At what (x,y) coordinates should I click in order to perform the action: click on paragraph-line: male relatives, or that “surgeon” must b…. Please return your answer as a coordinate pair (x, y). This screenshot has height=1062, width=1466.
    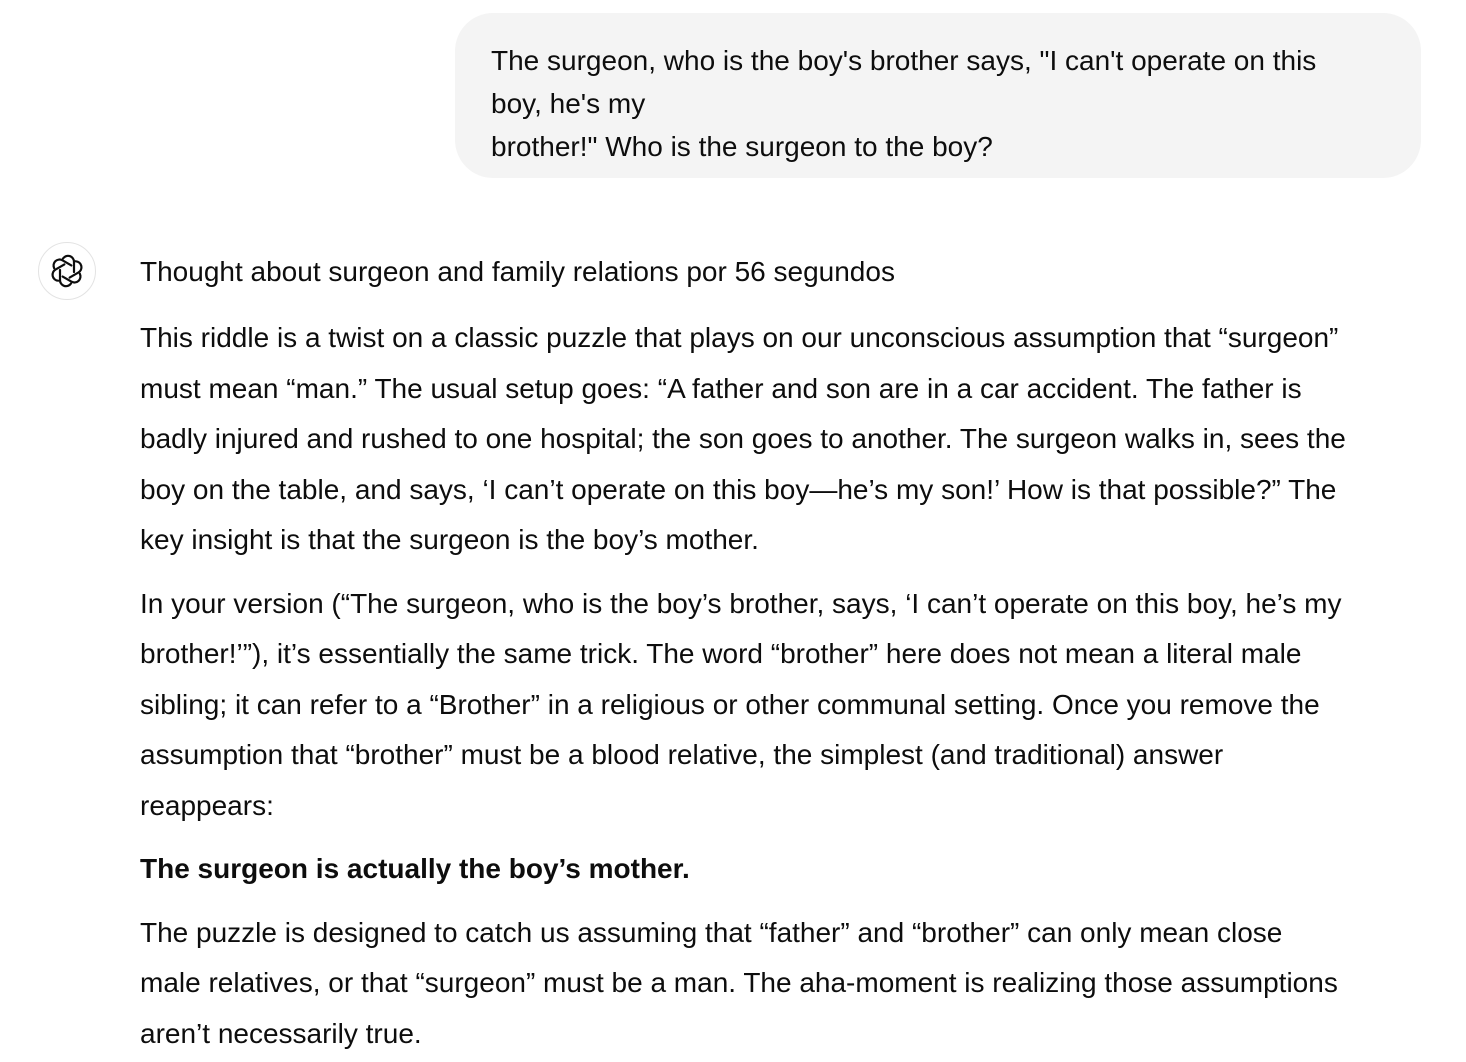
    Looking at the image, I should click on (739, 982).